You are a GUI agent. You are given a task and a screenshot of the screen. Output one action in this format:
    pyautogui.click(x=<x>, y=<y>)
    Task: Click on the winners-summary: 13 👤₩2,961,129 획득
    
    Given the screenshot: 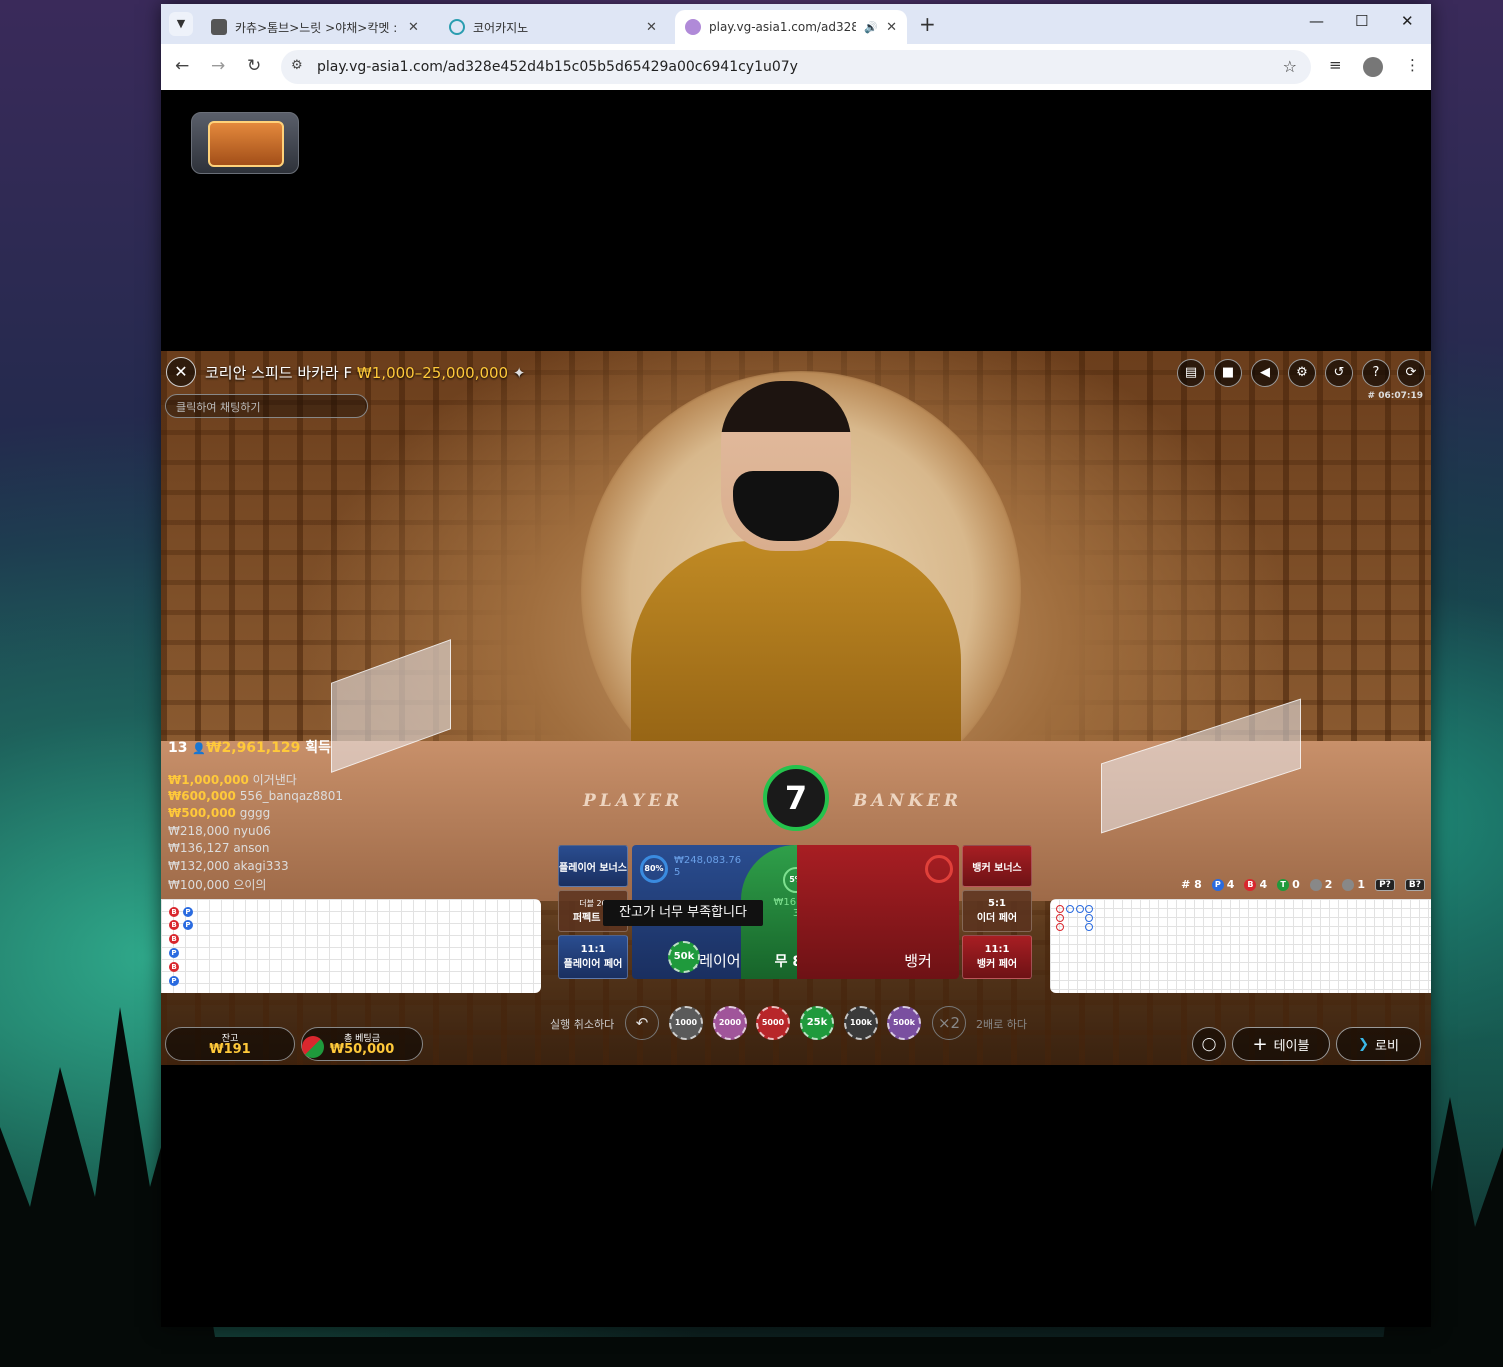 What is the action you would take?
    pyautogui.click(x=249, y=748)
    